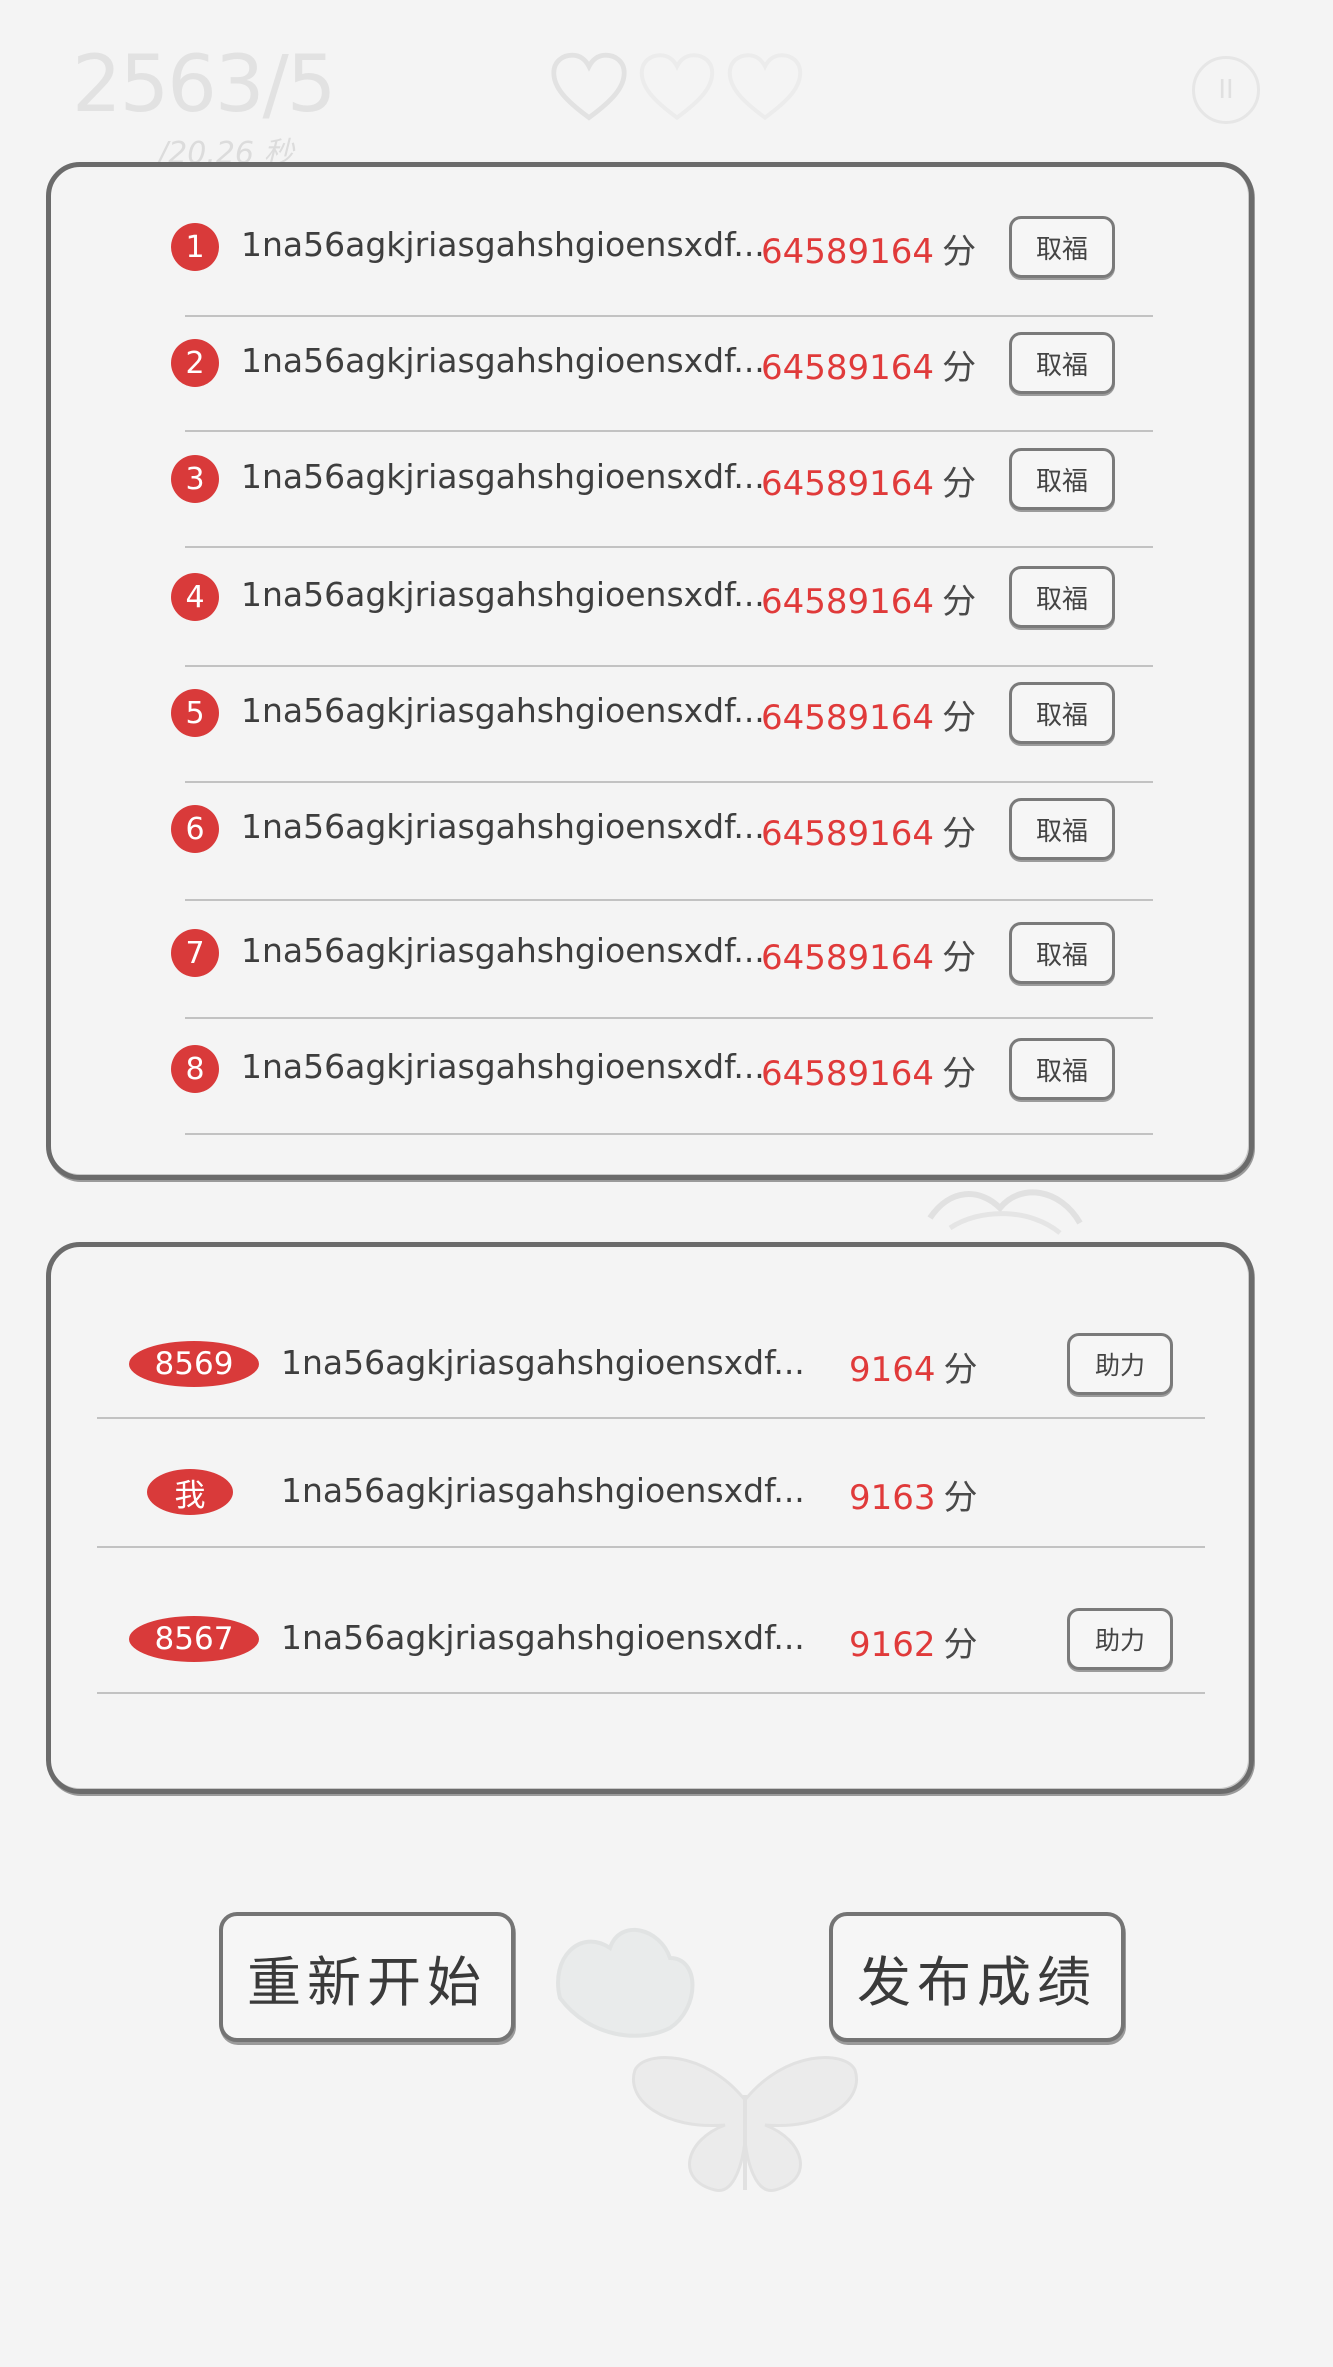 The image size is (1333, 2367). I want to click on restart-button: 重新开始, so click(367, 1977).